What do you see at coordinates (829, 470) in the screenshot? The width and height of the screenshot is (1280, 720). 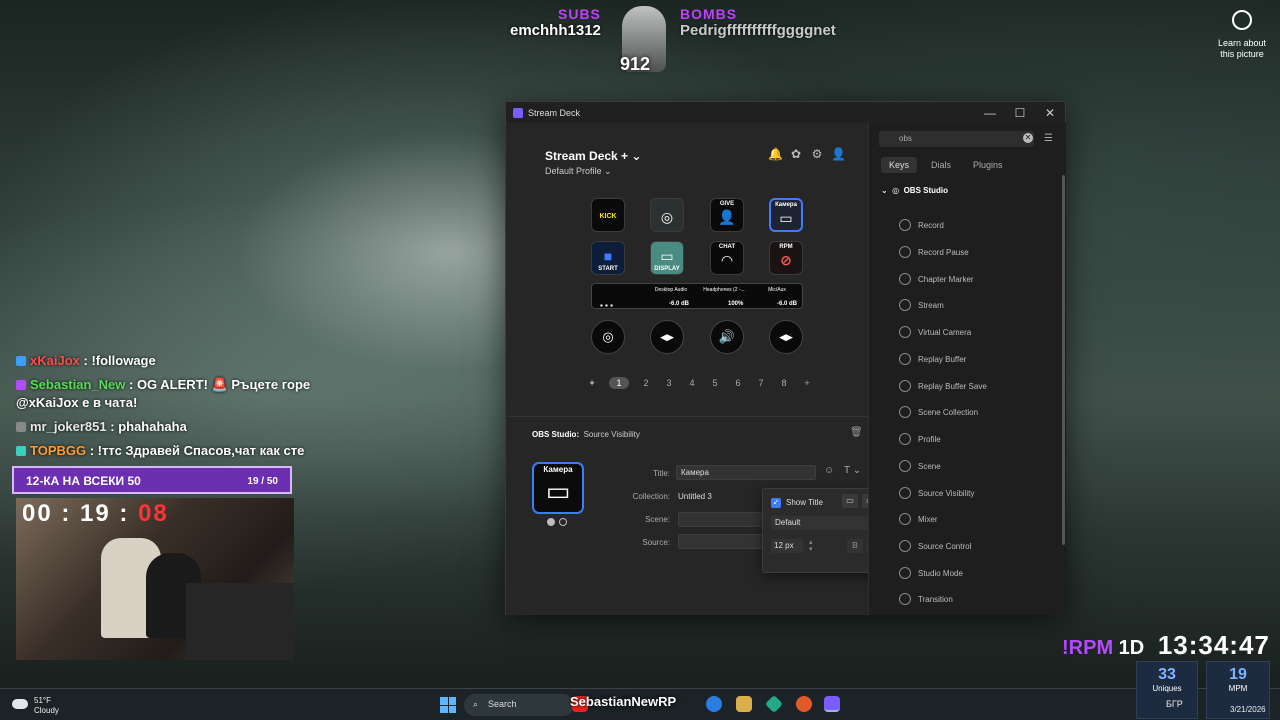 I see `emoji-icon: ☺` at bounding box center [829, 470].